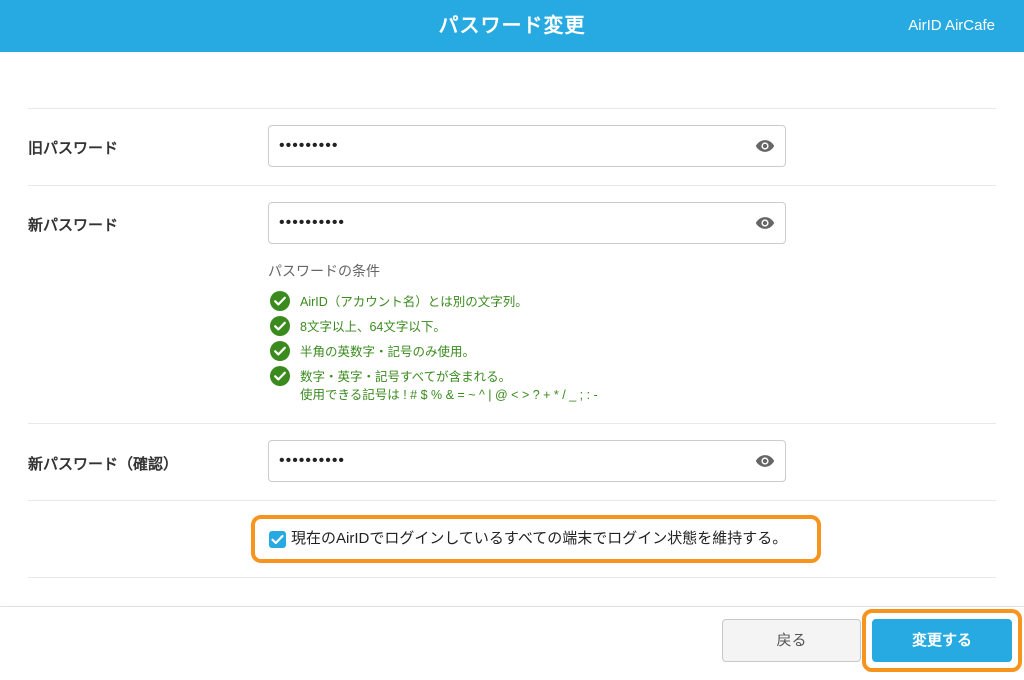 This screenshot has height=680, width=1024. What do you see at coordinates (512, 606) in the screenshot?
I see `footer-divider` at bounding box center [512, 606].